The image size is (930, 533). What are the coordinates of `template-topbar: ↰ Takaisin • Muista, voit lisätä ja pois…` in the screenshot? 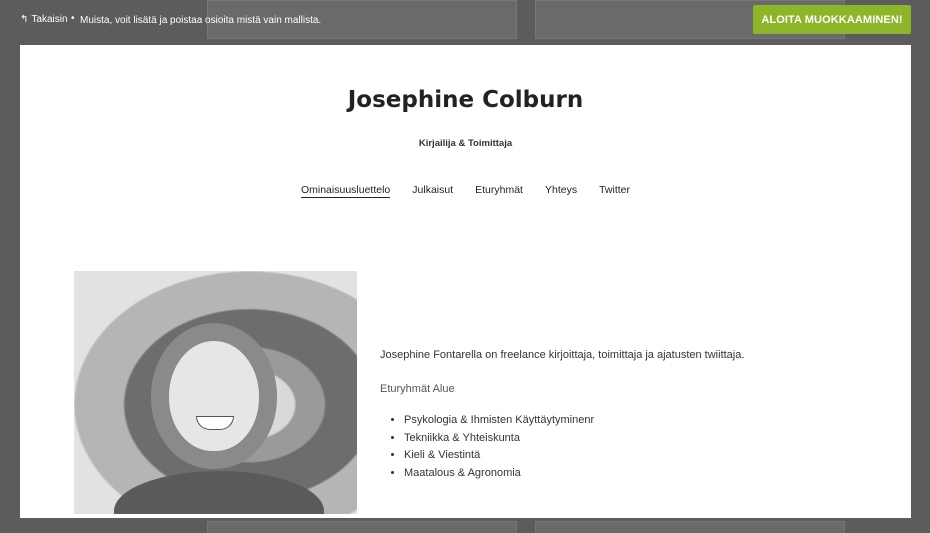 It's located at (465, 22).